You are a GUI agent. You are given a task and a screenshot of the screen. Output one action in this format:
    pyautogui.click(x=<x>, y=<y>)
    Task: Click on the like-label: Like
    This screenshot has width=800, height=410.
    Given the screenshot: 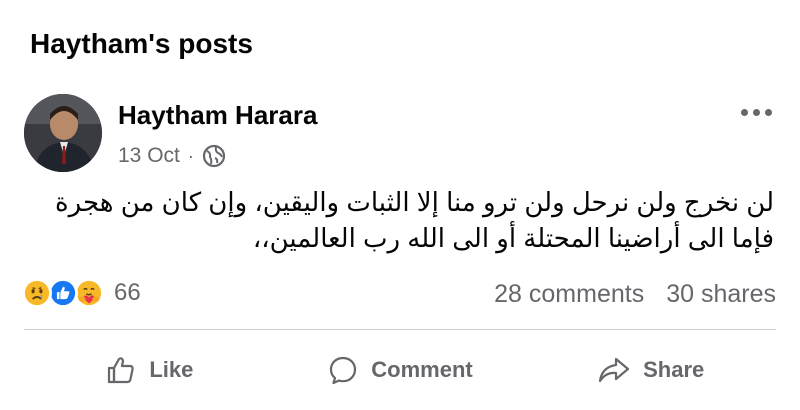 What is the action you would take?
    pyautogui.click(x=171, y=369)
    